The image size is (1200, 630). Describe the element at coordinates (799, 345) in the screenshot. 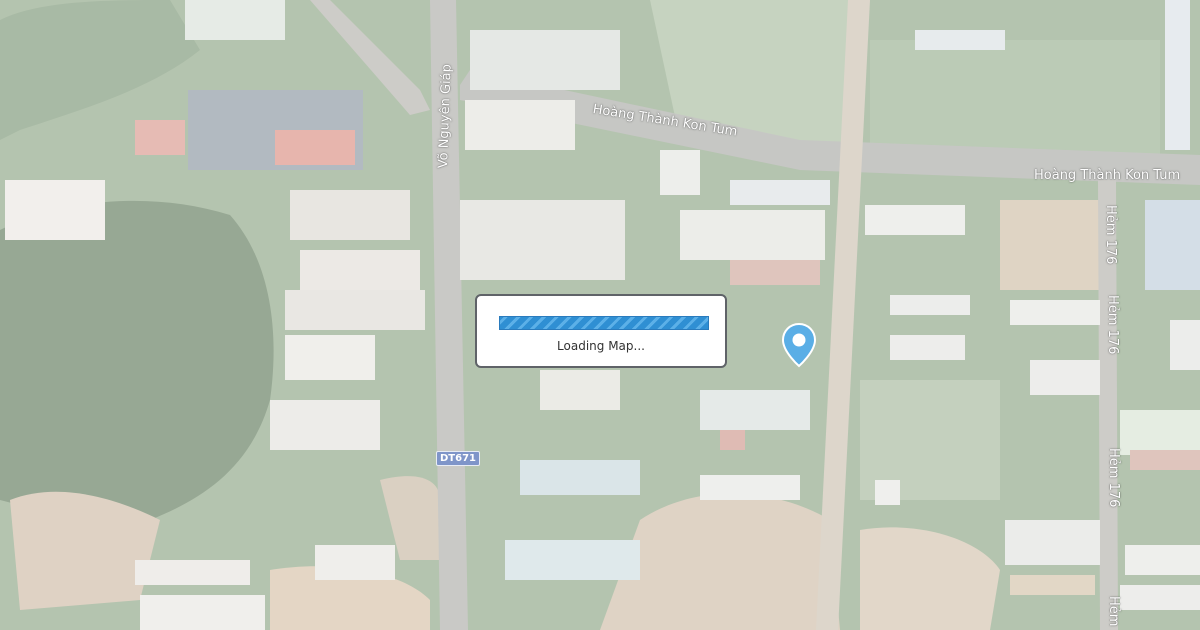

I see `map-pin-icon` at that location.